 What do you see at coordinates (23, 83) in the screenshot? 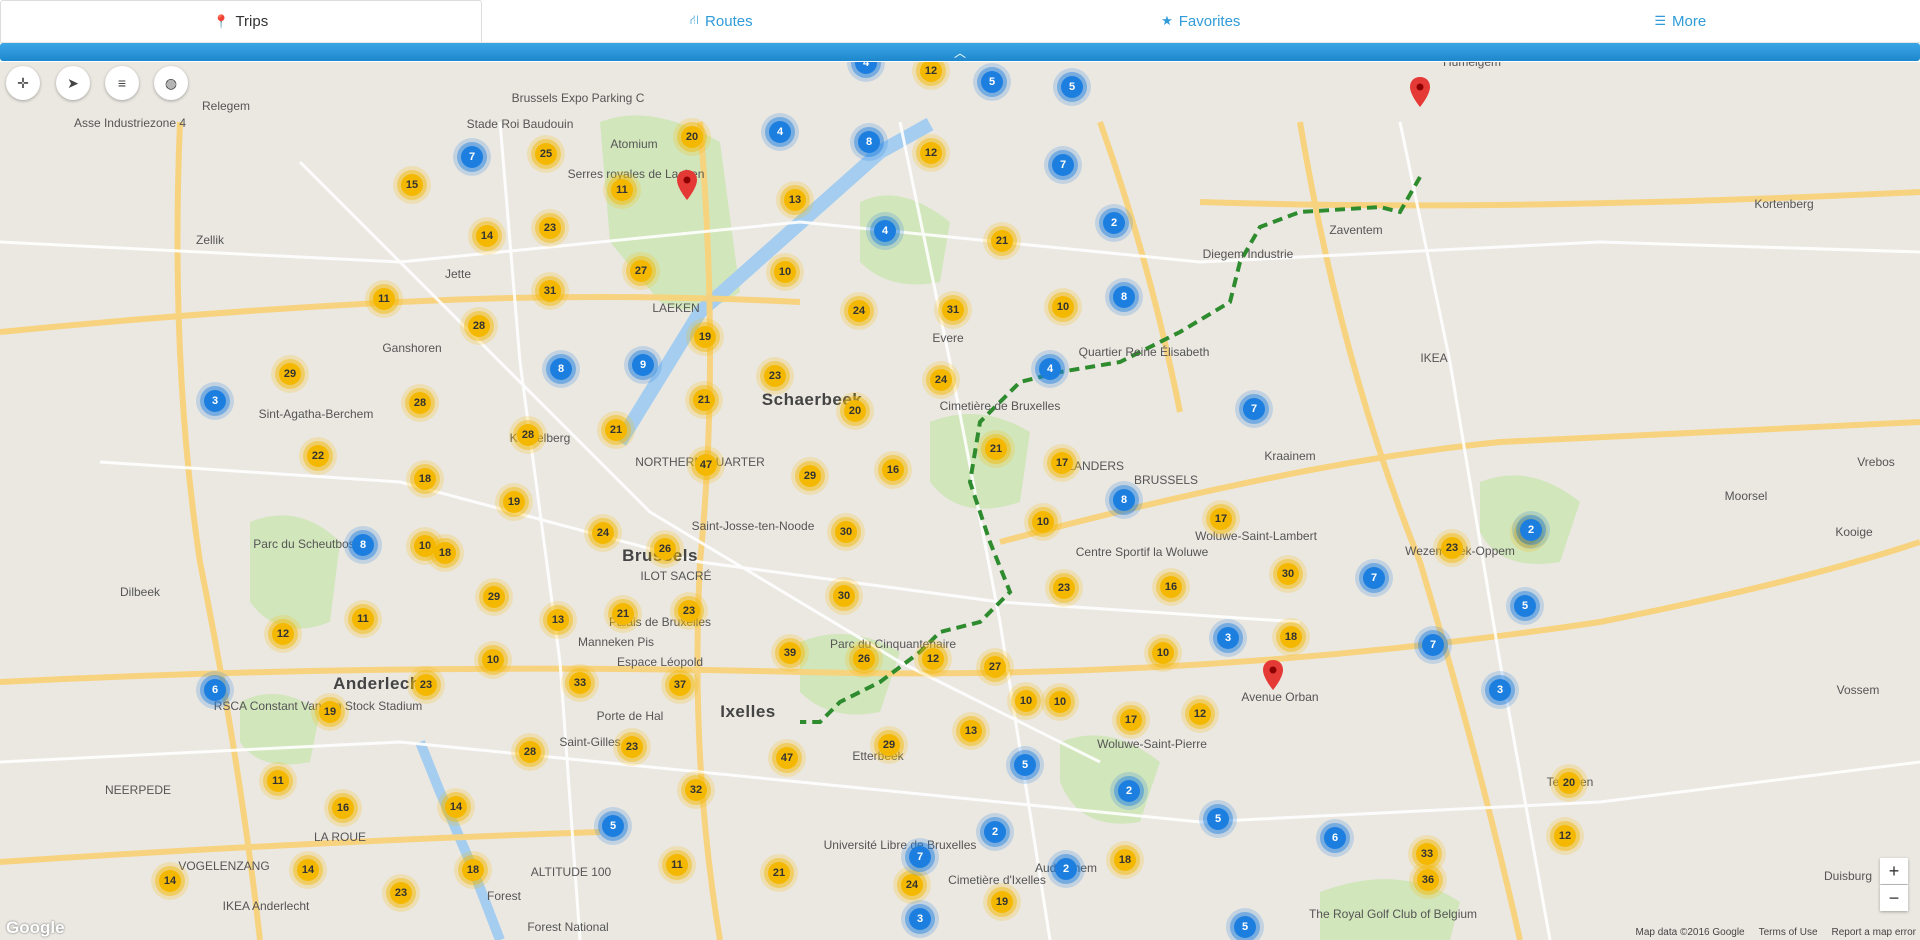
I see `crosshair-button: ✛` at bounding box center [23, 83].